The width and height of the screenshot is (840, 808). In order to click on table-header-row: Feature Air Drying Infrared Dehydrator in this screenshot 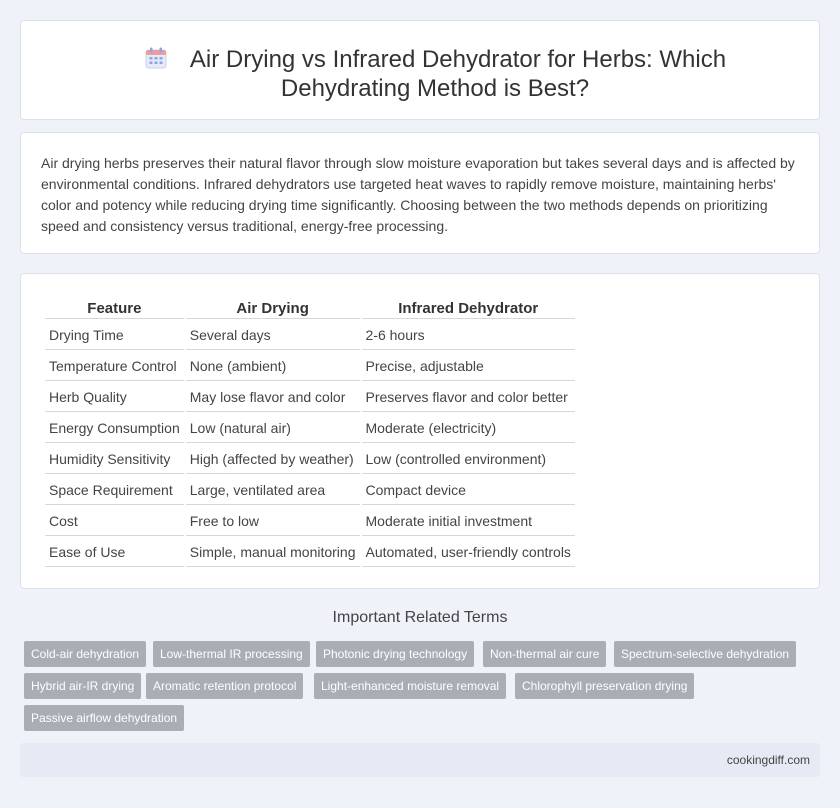, I will do `click(310, 307)`.